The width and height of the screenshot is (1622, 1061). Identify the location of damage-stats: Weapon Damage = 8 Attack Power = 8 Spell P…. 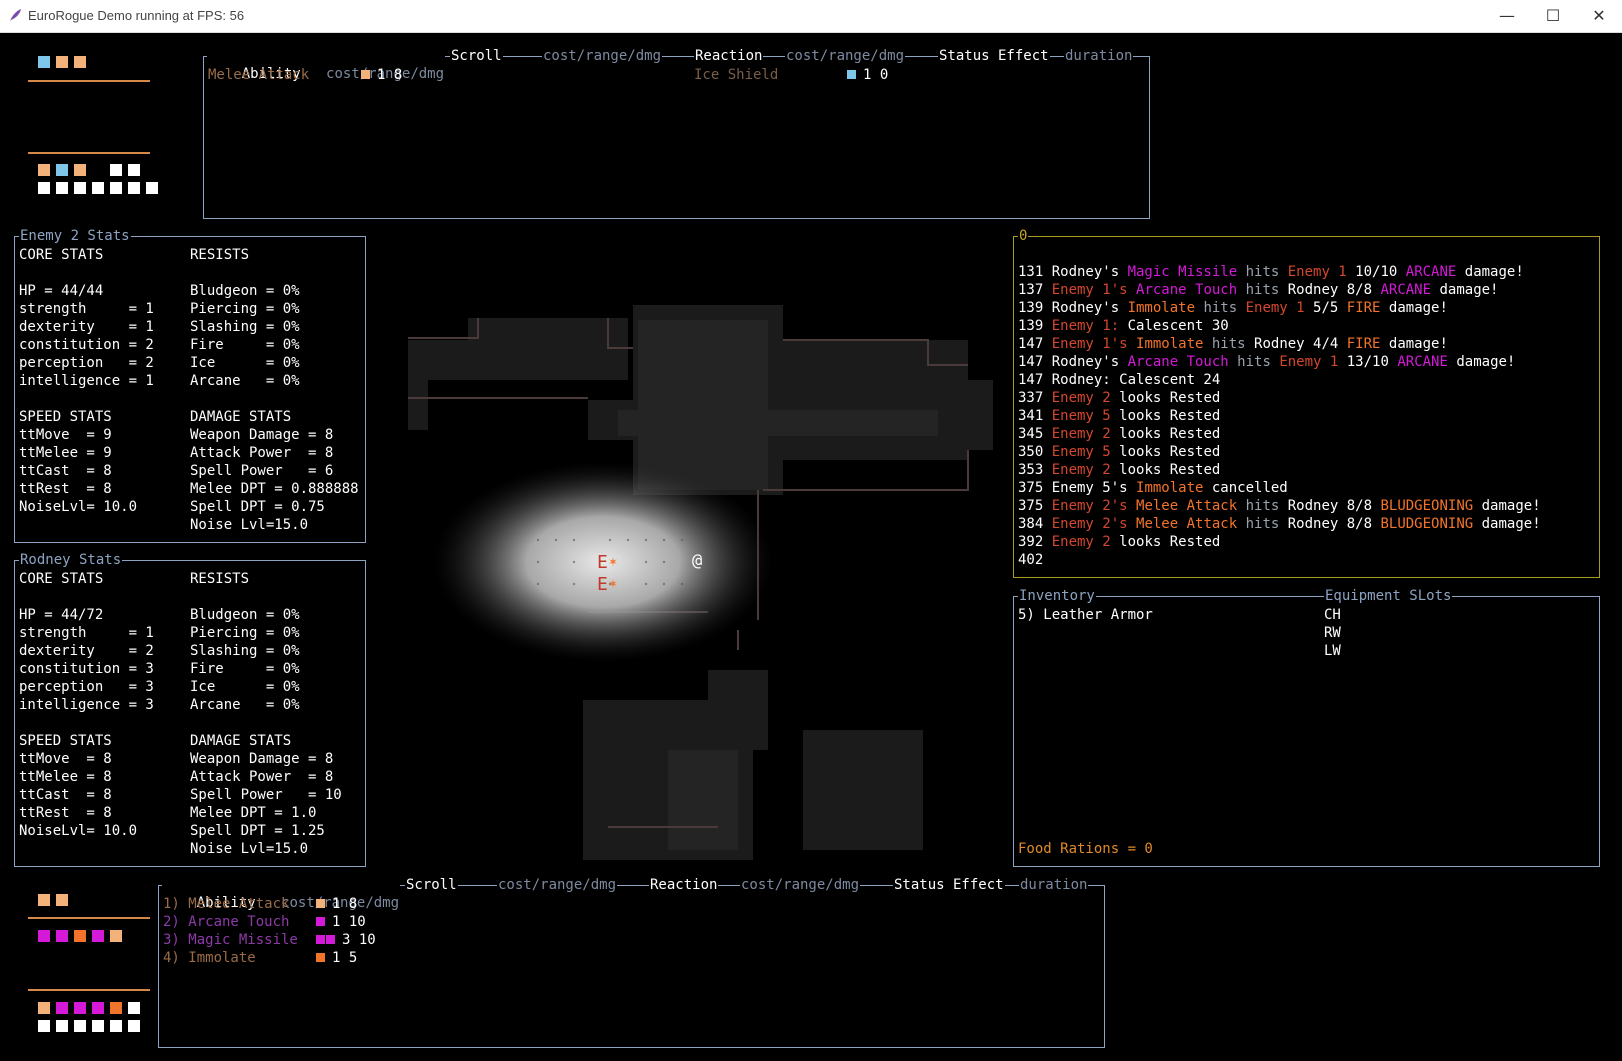
(274, 480).